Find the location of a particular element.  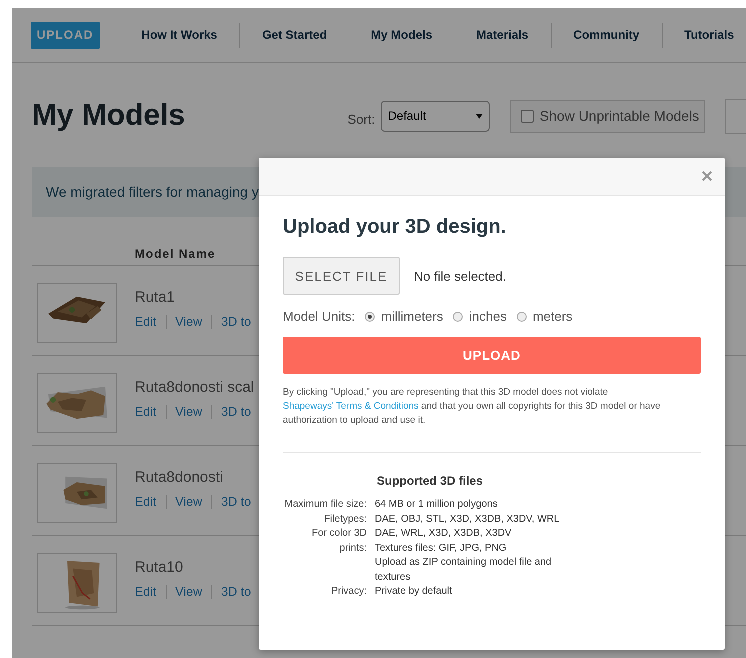

nav-link: How It Works is located at coordinates (180, 35).